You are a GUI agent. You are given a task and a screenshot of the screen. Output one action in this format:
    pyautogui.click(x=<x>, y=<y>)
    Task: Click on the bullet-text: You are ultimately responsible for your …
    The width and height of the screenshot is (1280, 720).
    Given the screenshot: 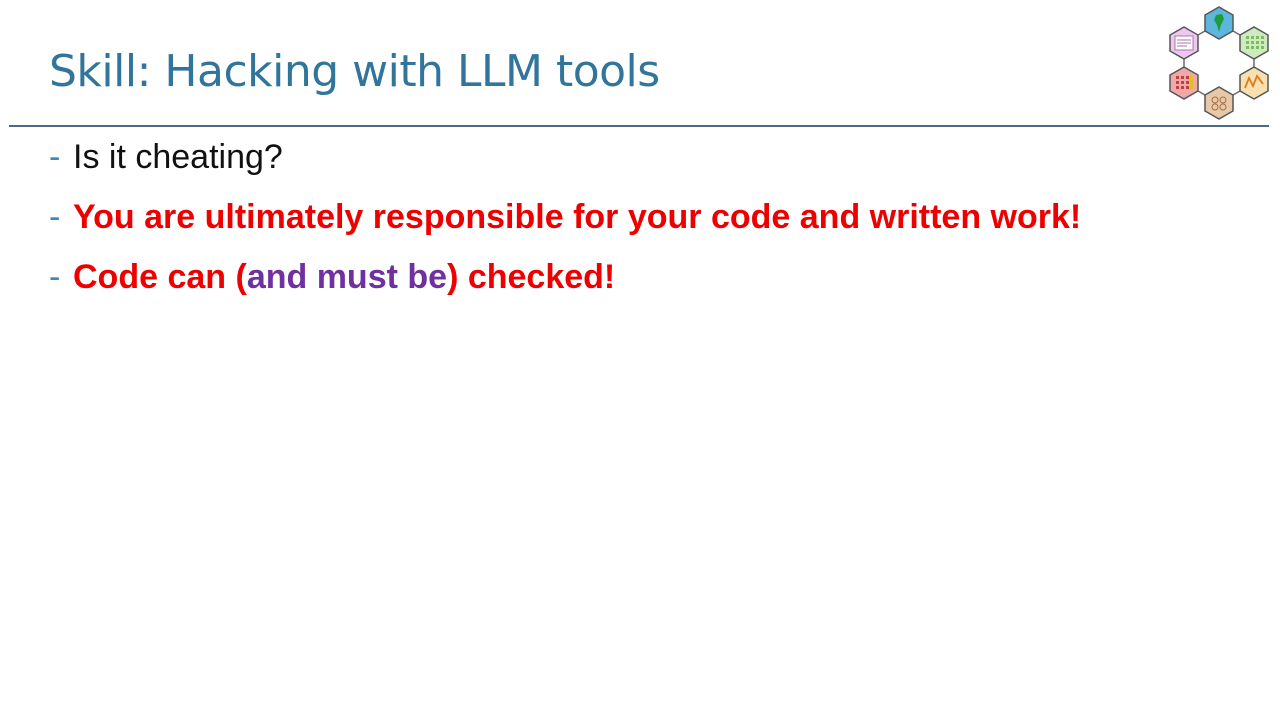 What is the action you would take?
    pyautogui.click(x=577, y=217)
    